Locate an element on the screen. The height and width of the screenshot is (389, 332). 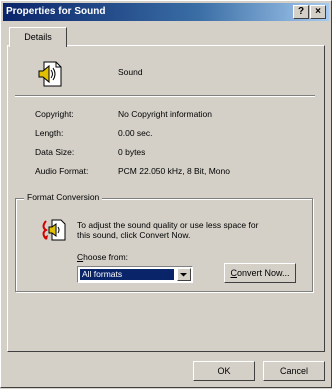
choose-from-rest: hoose from: is located at coordinates (106, 257).